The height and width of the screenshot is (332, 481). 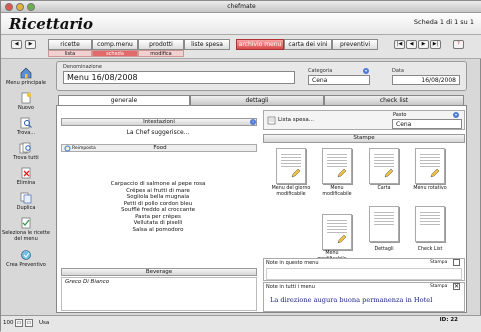 What do you see at coordinates (339, 80) in the screenshot?
I see `categoria-field: Cena` at bounding box center [339, 80].